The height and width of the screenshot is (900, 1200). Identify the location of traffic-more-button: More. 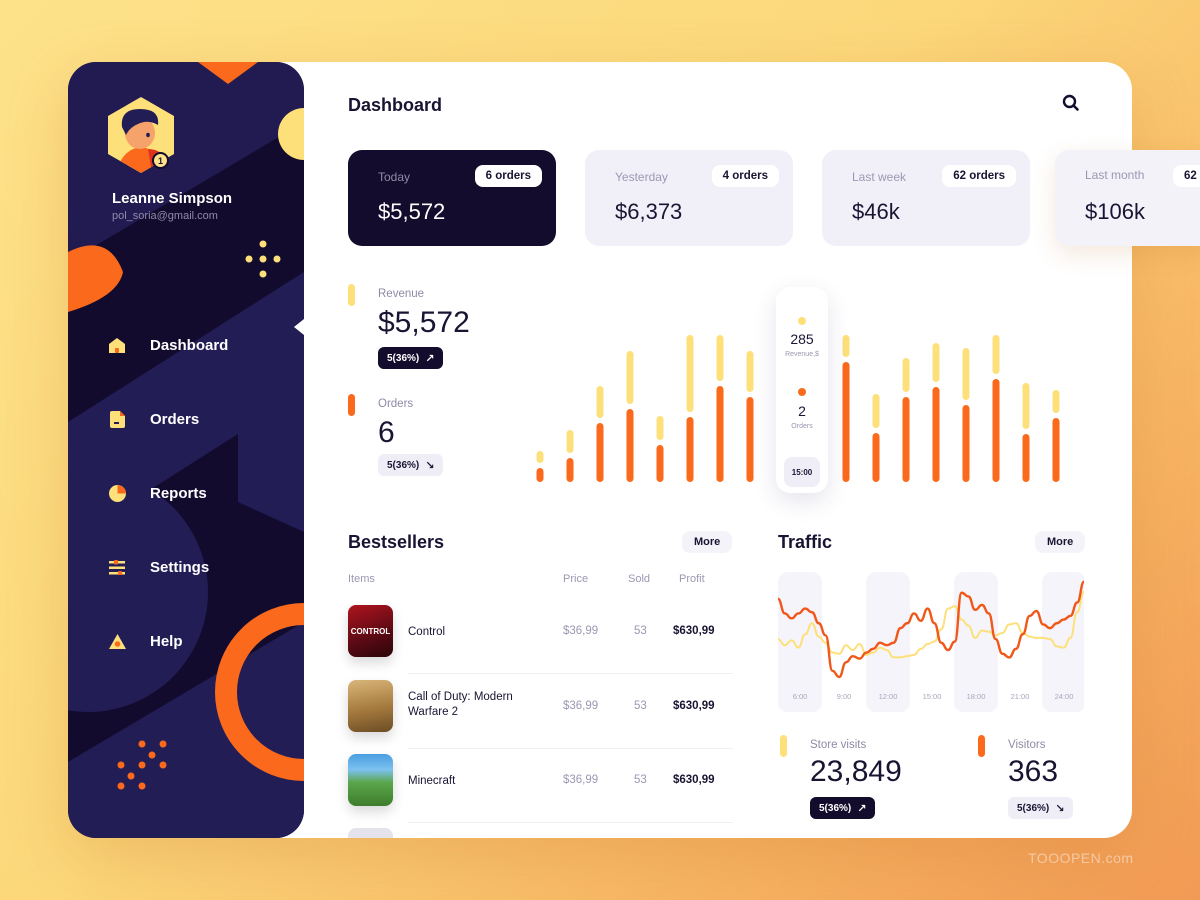
(1060, 542).